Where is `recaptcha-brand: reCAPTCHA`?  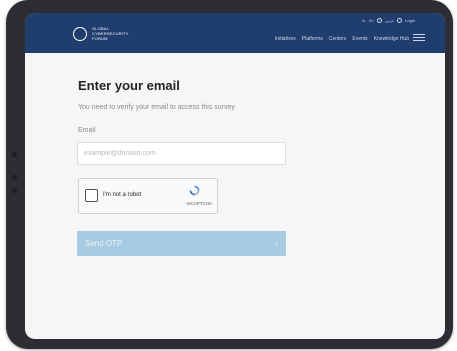
recaptcha-brand: reCAPTCHA is located at coordinates (199, 203).